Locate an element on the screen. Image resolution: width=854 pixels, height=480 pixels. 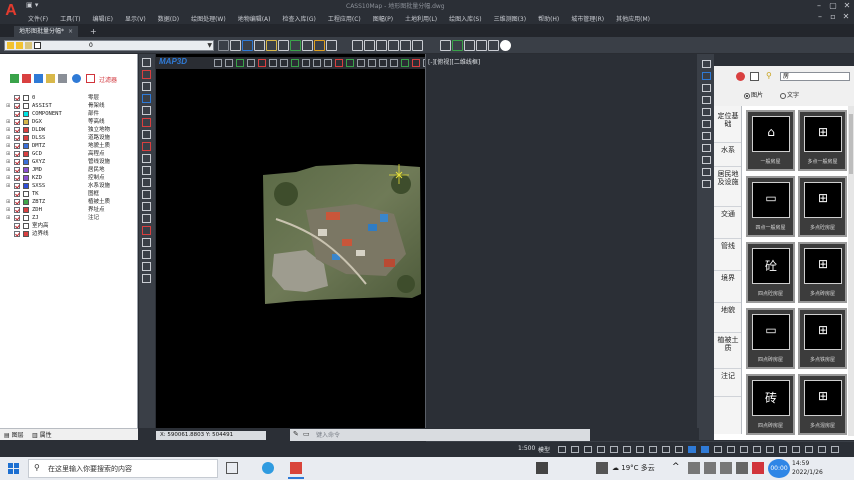
layer-row: ⊞ DLSS 道路设施 is located at coordinates (70, 138).